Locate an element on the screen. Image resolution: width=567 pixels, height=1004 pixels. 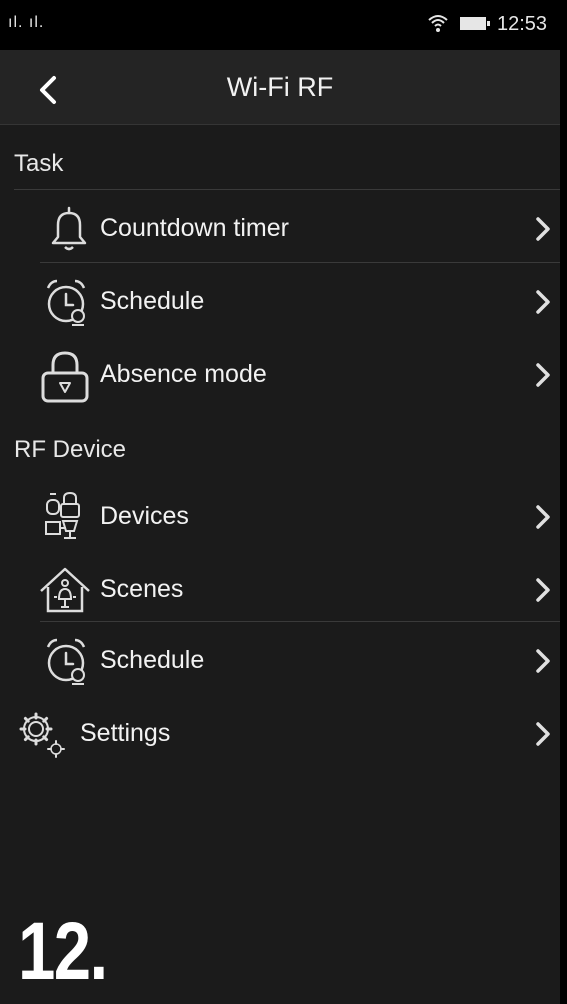
list-item-settings: Settings is located at coordinates (280, 733).